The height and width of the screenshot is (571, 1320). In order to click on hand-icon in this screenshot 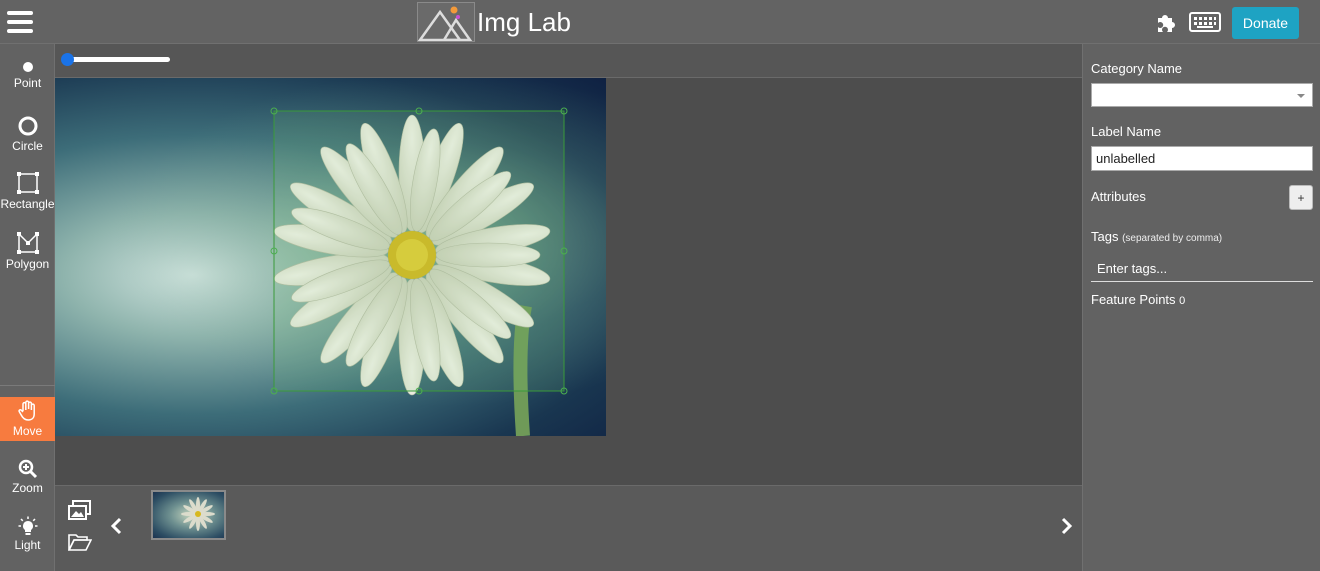, I will do `click(26, 410)`.